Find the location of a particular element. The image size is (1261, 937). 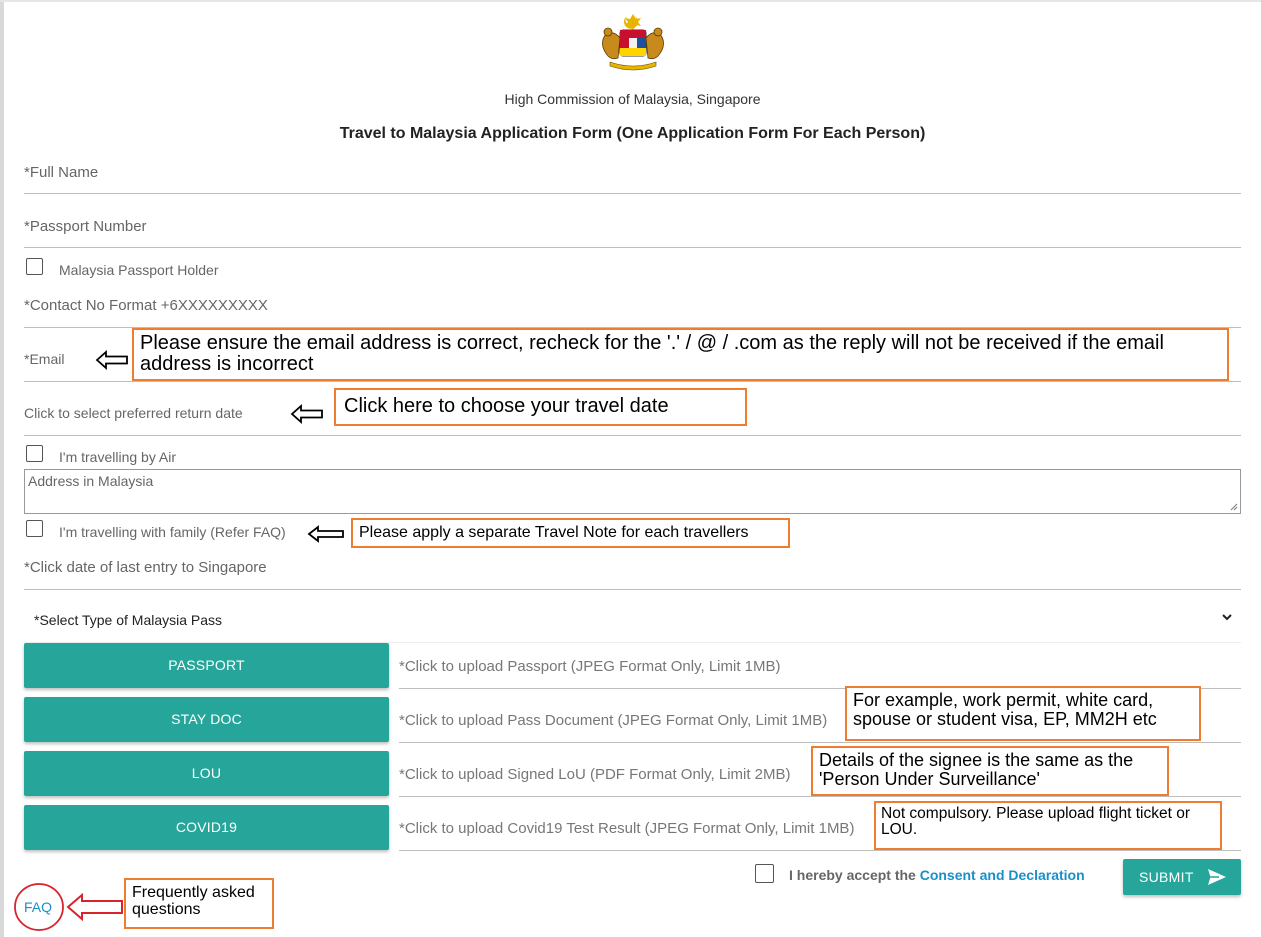

passport-number-underline is located at coordinates (632, 247).